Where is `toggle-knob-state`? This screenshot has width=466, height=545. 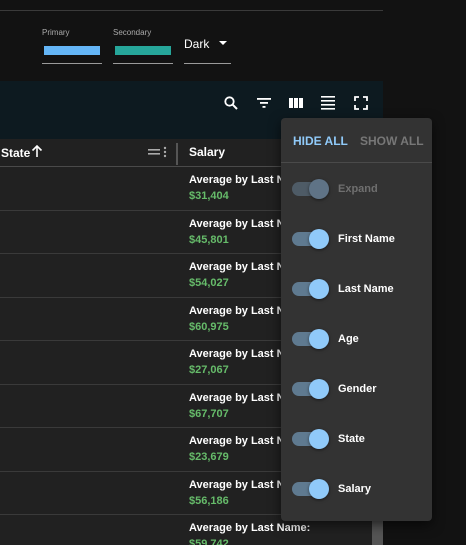 toggle-knob-state is located at coordinates (319, 439).